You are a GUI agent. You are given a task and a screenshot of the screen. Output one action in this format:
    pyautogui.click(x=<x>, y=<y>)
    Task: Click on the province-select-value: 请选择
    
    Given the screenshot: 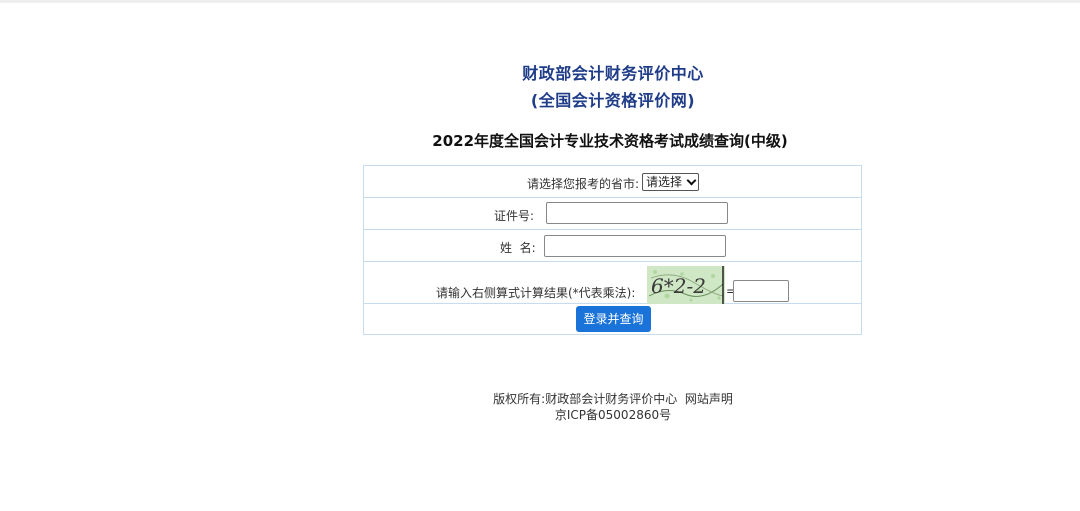 What is the action you would take?
    pyautogui.click(x=664, y=182)
    